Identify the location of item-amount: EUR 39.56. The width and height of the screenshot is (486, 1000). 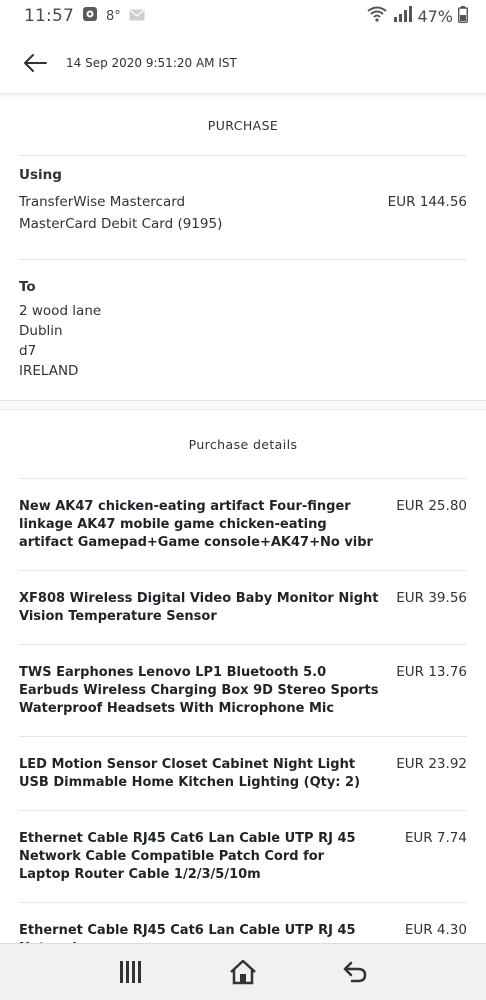
(431, 598).